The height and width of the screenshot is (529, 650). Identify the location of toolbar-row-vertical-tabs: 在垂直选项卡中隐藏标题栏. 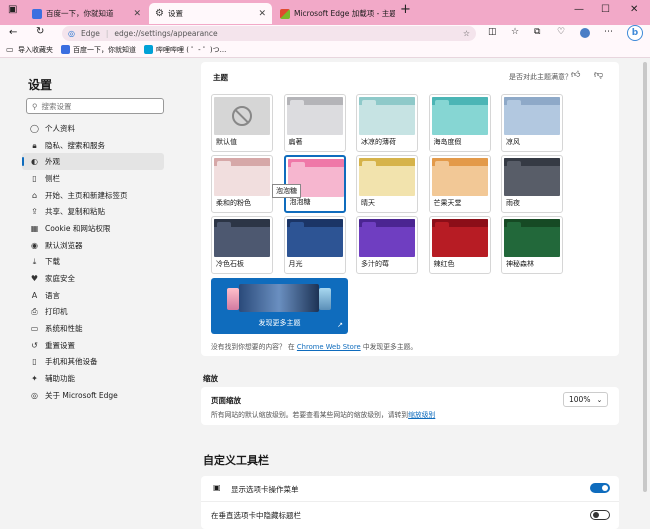
(410, 516).